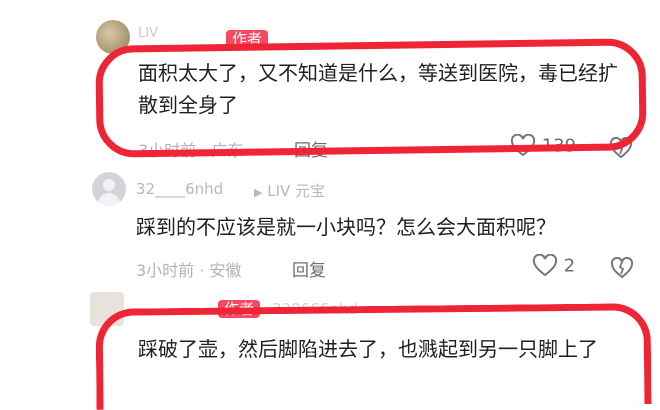 This screenshot has height=410, width=660. What do you see at coordinates (179, 189) in the screenshot?
I see `username: 32____6nhd` at bounding box center [179, 189].